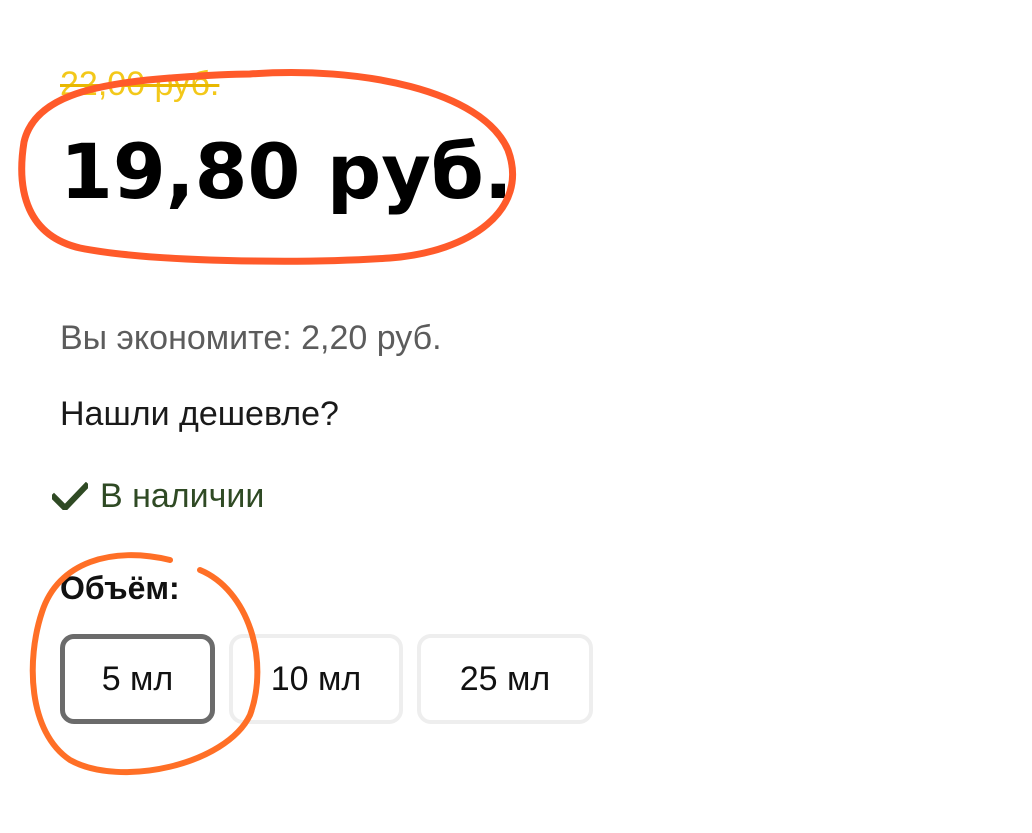 The height and width of the screenshot is (833, 1032). What do you see at coordinates (251, 338) in the screenshot?
I see `savings-text: Вы экономите: 2,20 руб.` at bounding box center [251, 338].